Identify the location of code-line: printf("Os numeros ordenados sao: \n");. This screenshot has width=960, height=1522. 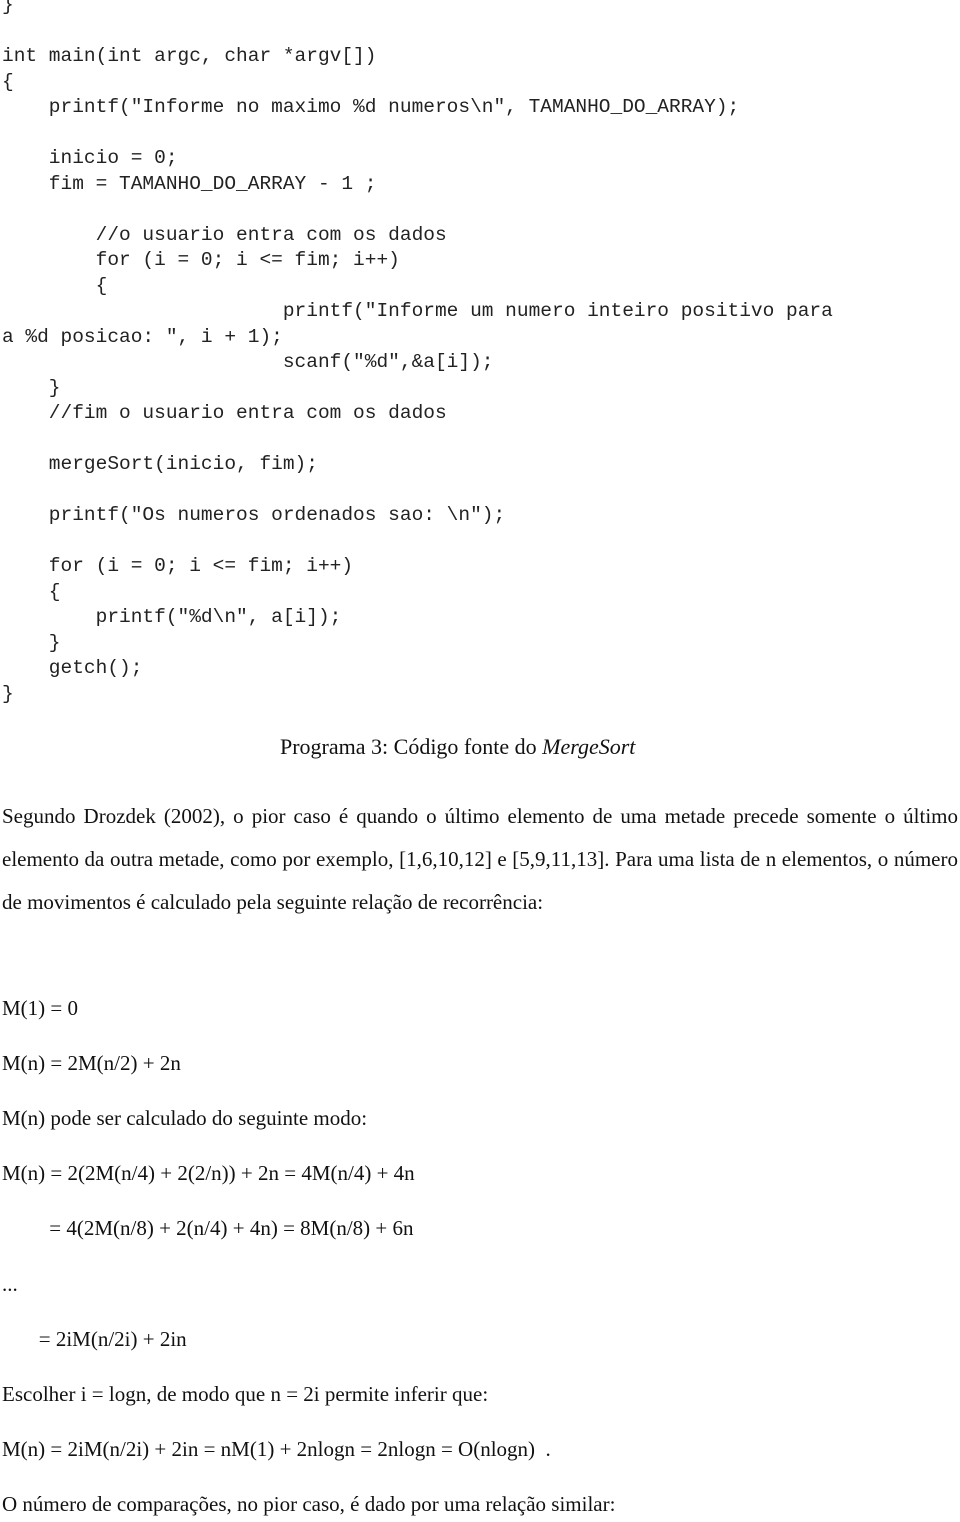
(254, 515).